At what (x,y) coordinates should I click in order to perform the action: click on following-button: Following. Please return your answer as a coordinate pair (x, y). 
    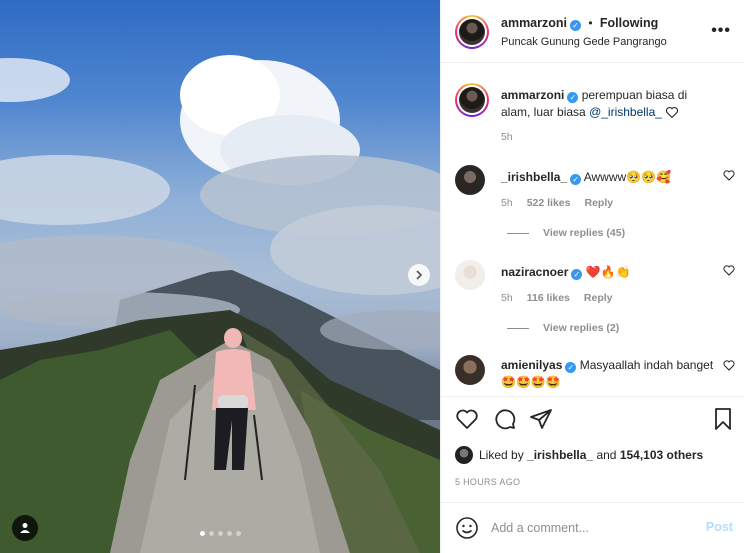
    Looking at the image, I should click on (629, 23).